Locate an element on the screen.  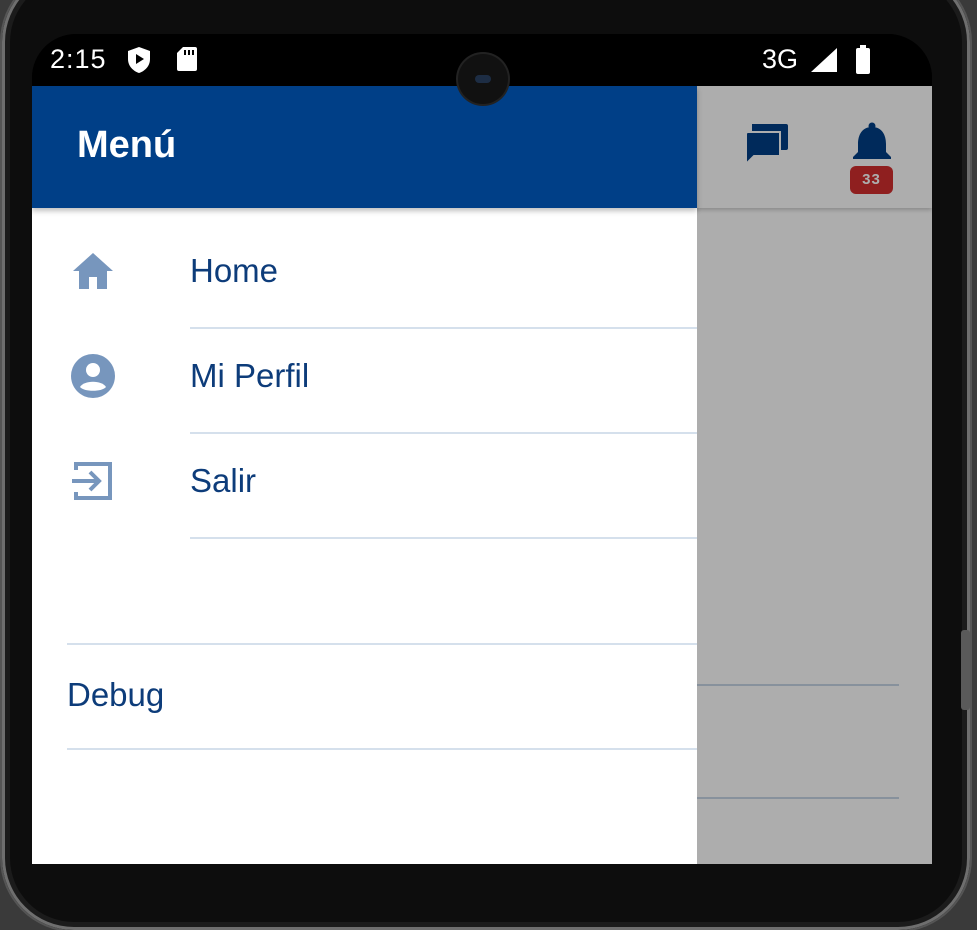
menu-label-profile: Mi Perfil is located at coordinates (250, 375).